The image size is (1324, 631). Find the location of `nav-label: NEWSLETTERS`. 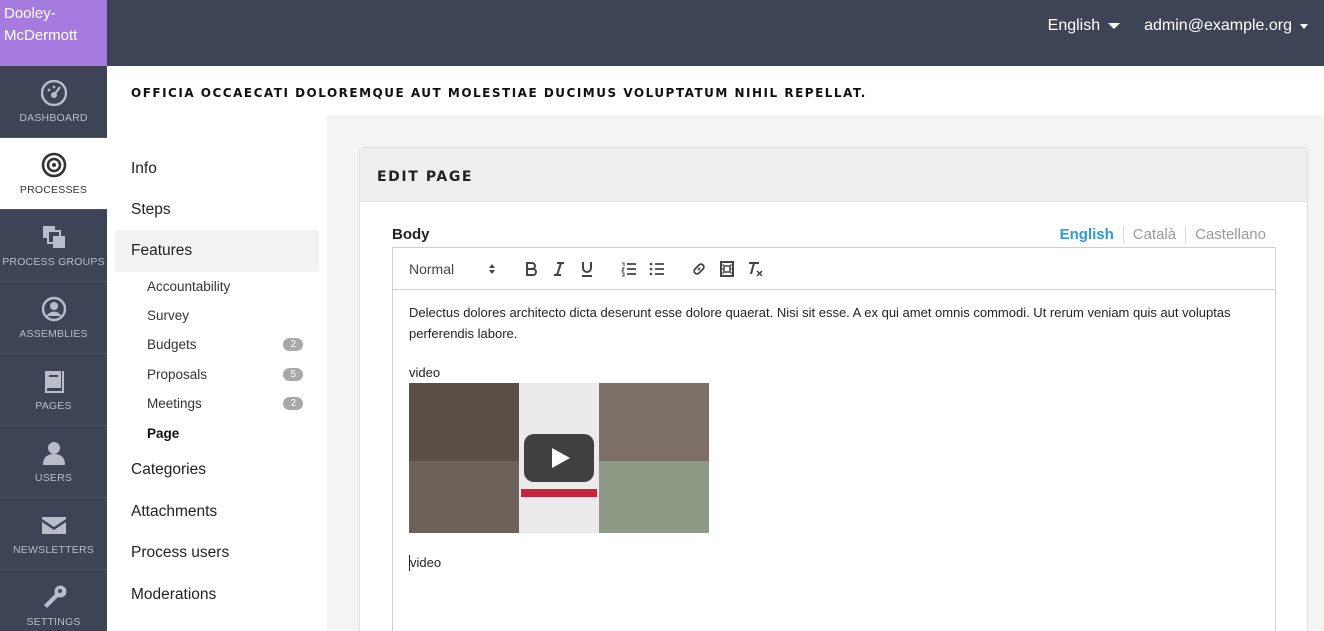

nav-label: NEWSLETTERS is located at coordinates (53, 549).